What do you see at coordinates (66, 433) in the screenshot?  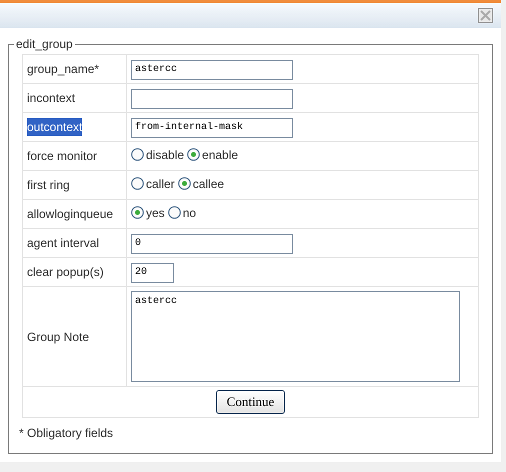 I see `footnote: * Obligatory fields` at bounding box center [66, 433].